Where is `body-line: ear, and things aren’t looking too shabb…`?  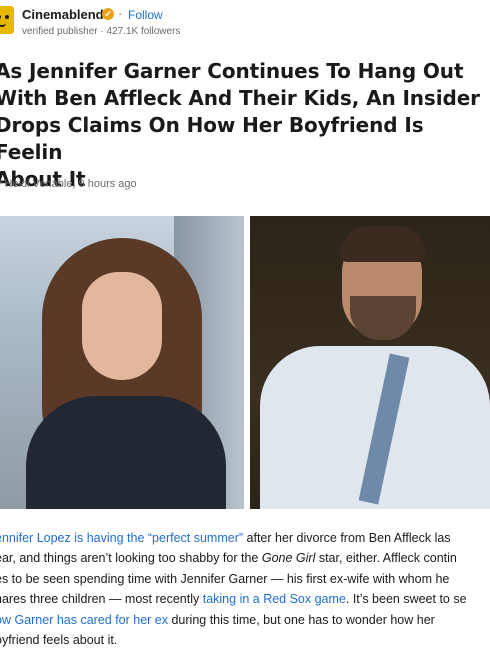
body-line: ear, and things aren’t looking too shabb… is located at coordinates (245, 558).